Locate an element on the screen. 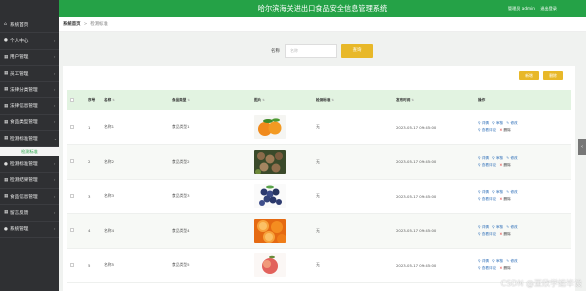  collapse-panel-tab: ‹ is located at coordinates (582, 147).